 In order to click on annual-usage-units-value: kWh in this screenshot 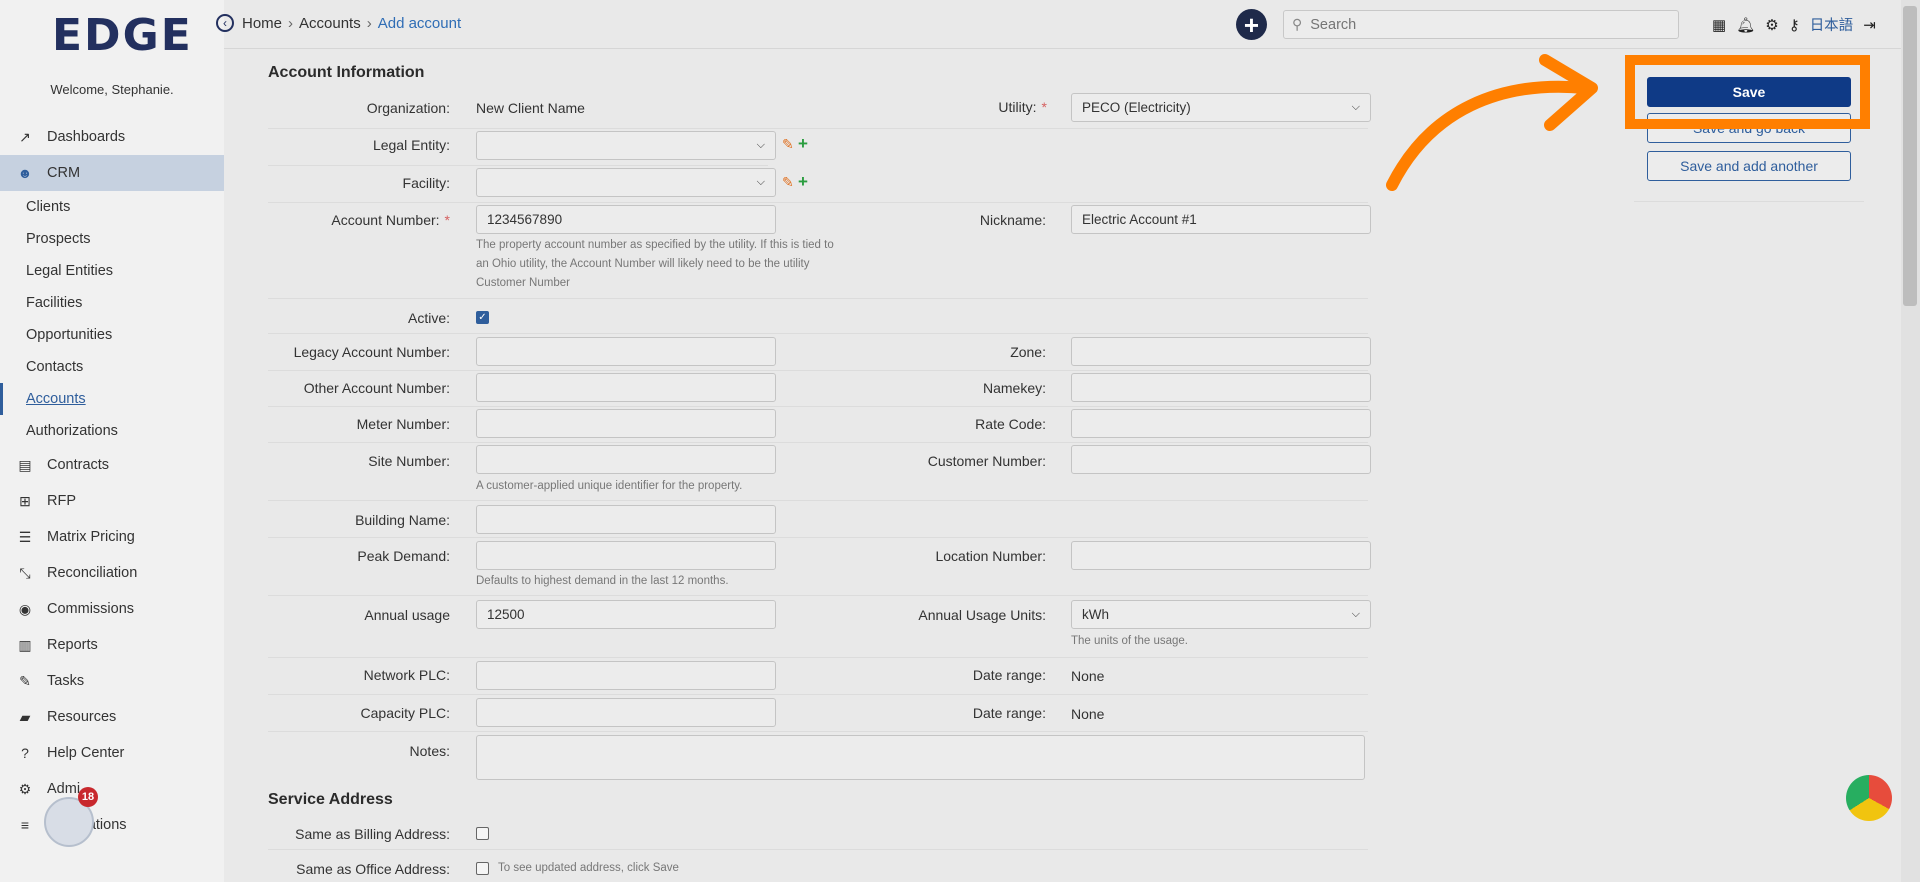, I will do `click(1095, 614)`.